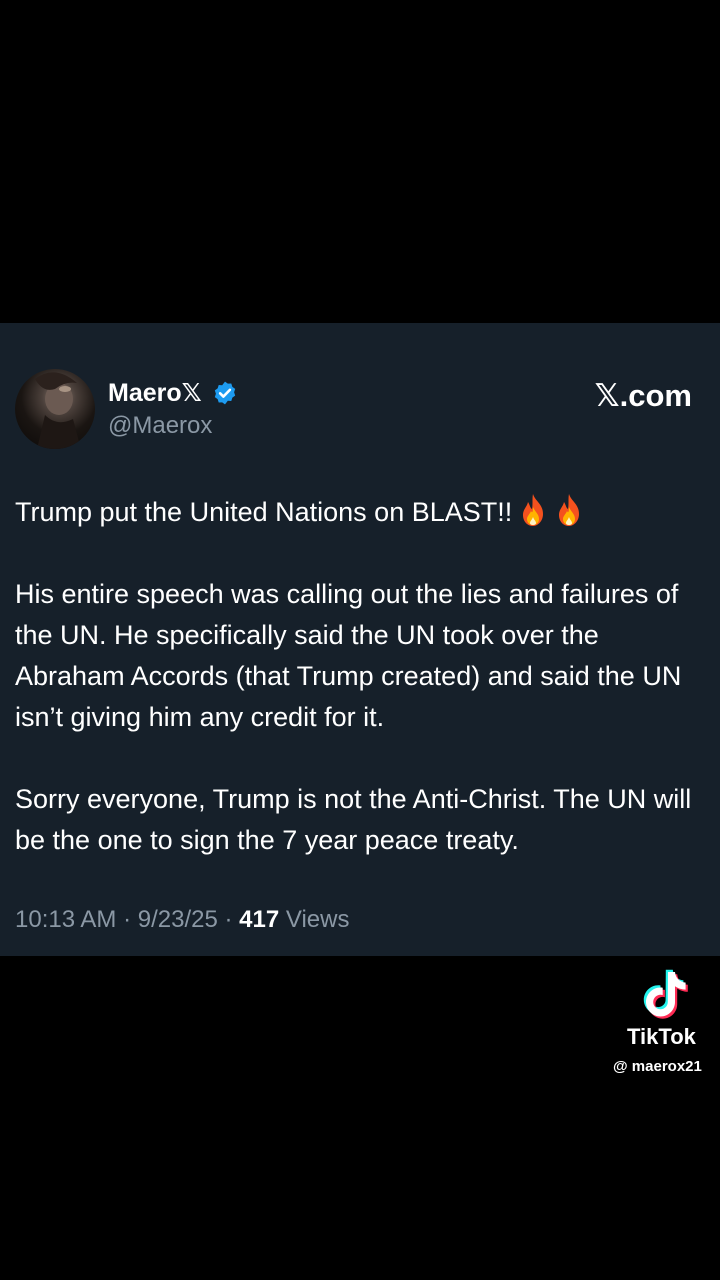 The width and height of the screenshot is (720, 1280). What do you see at coordinates (160, 426) in the screenshot?
I see `user-handle: @Maerox` at bounding box center [160, 426].